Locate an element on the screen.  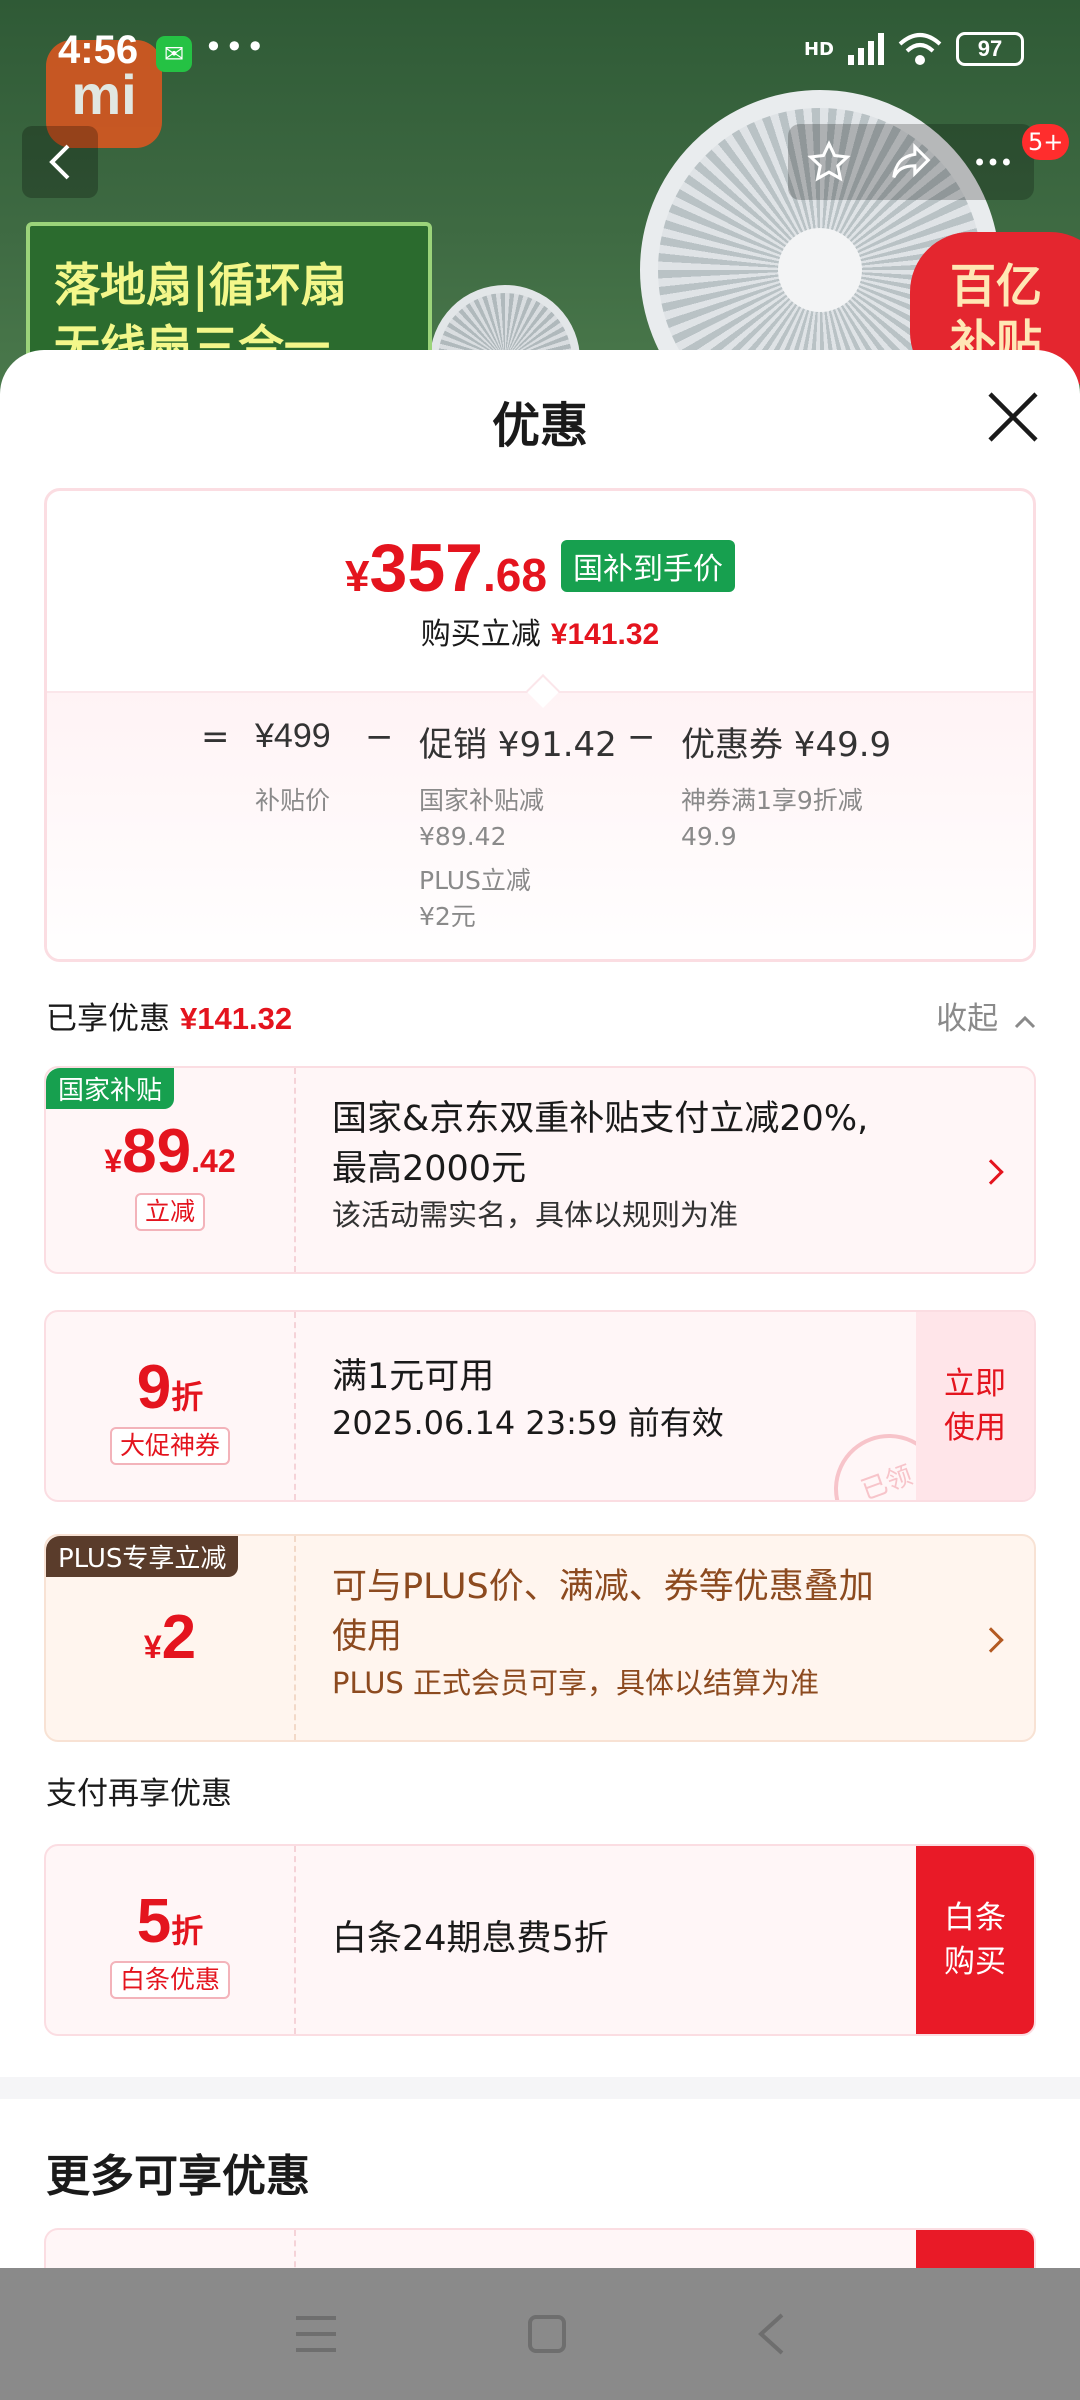
subsidy-amount: ¥89.42 is located at coordinates (170, 1151).